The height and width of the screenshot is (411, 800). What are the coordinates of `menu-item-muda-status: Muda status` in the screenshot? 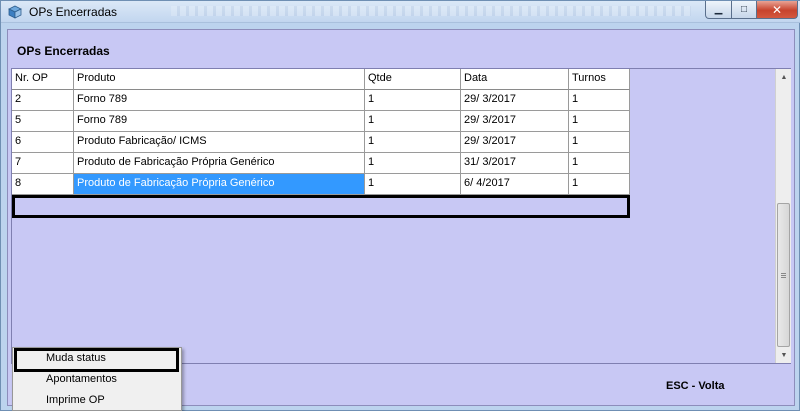 It's located at (97, 358).